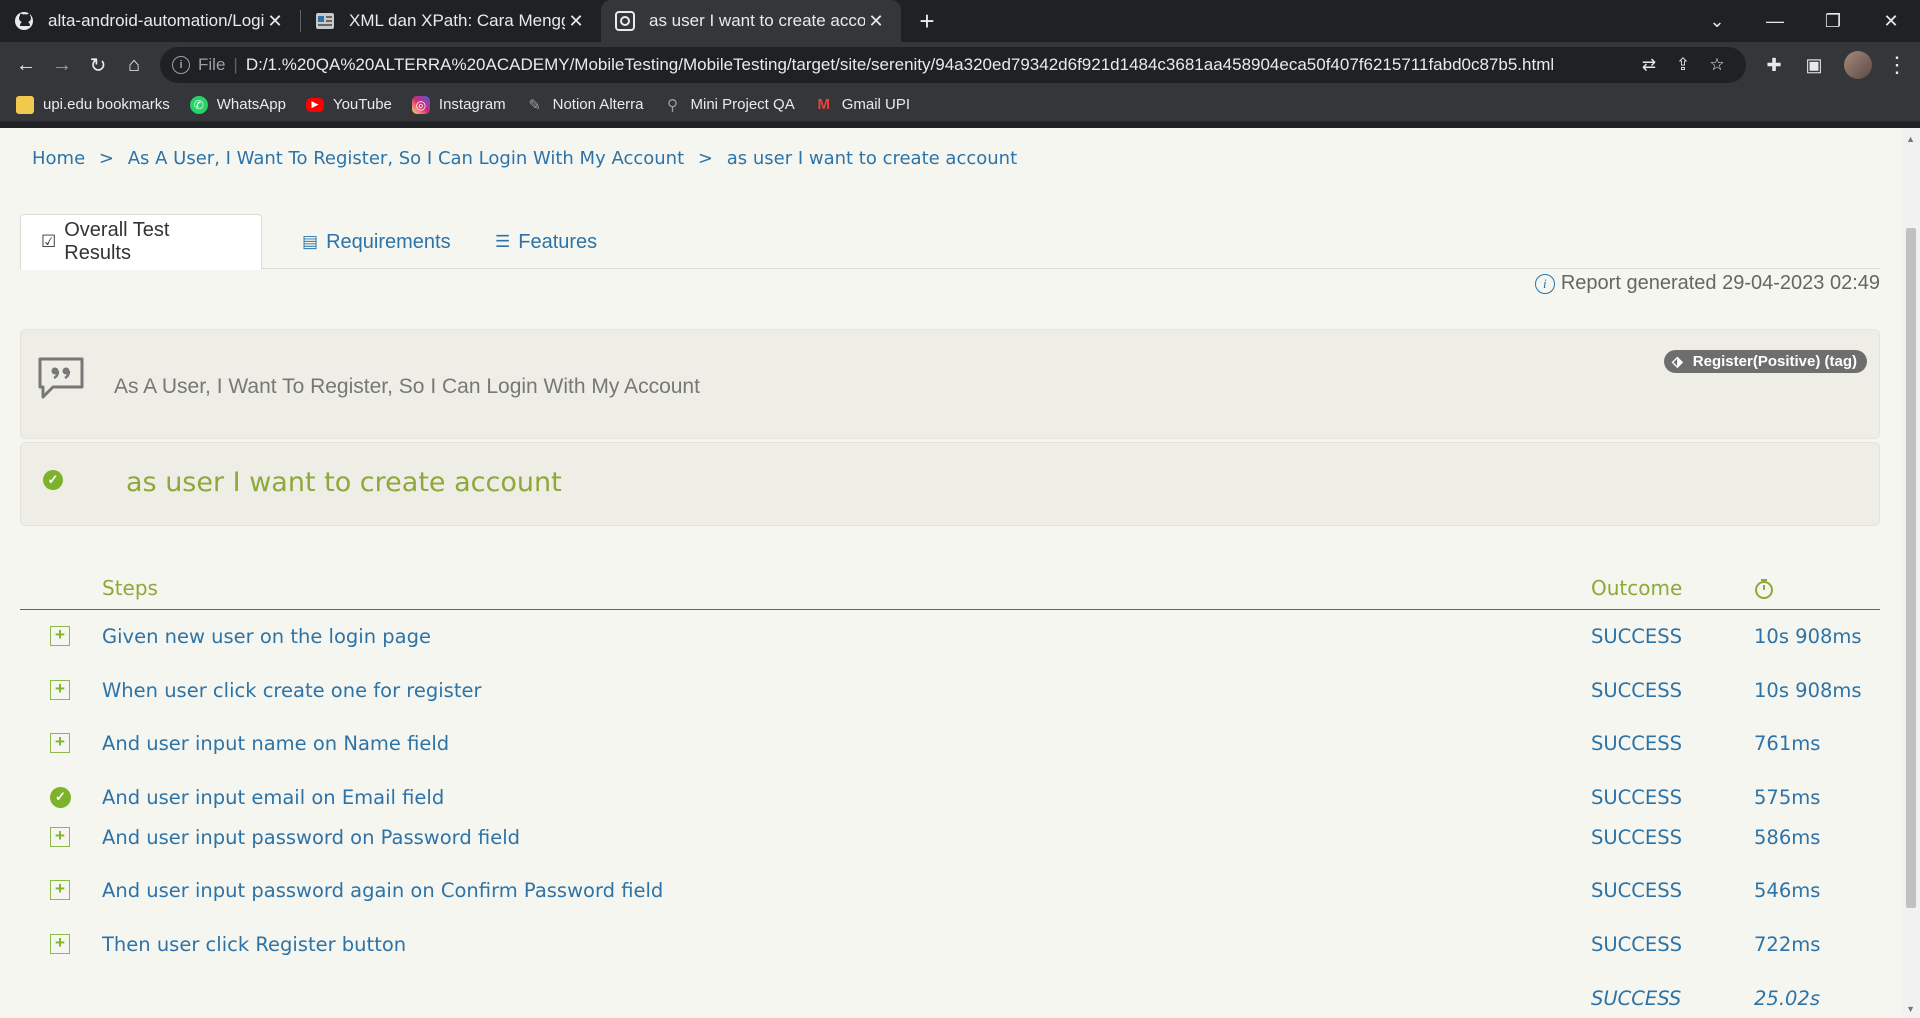  I want to click on bookmark-mini-project: ⚲ Mini Project QA, so click(729, 105).